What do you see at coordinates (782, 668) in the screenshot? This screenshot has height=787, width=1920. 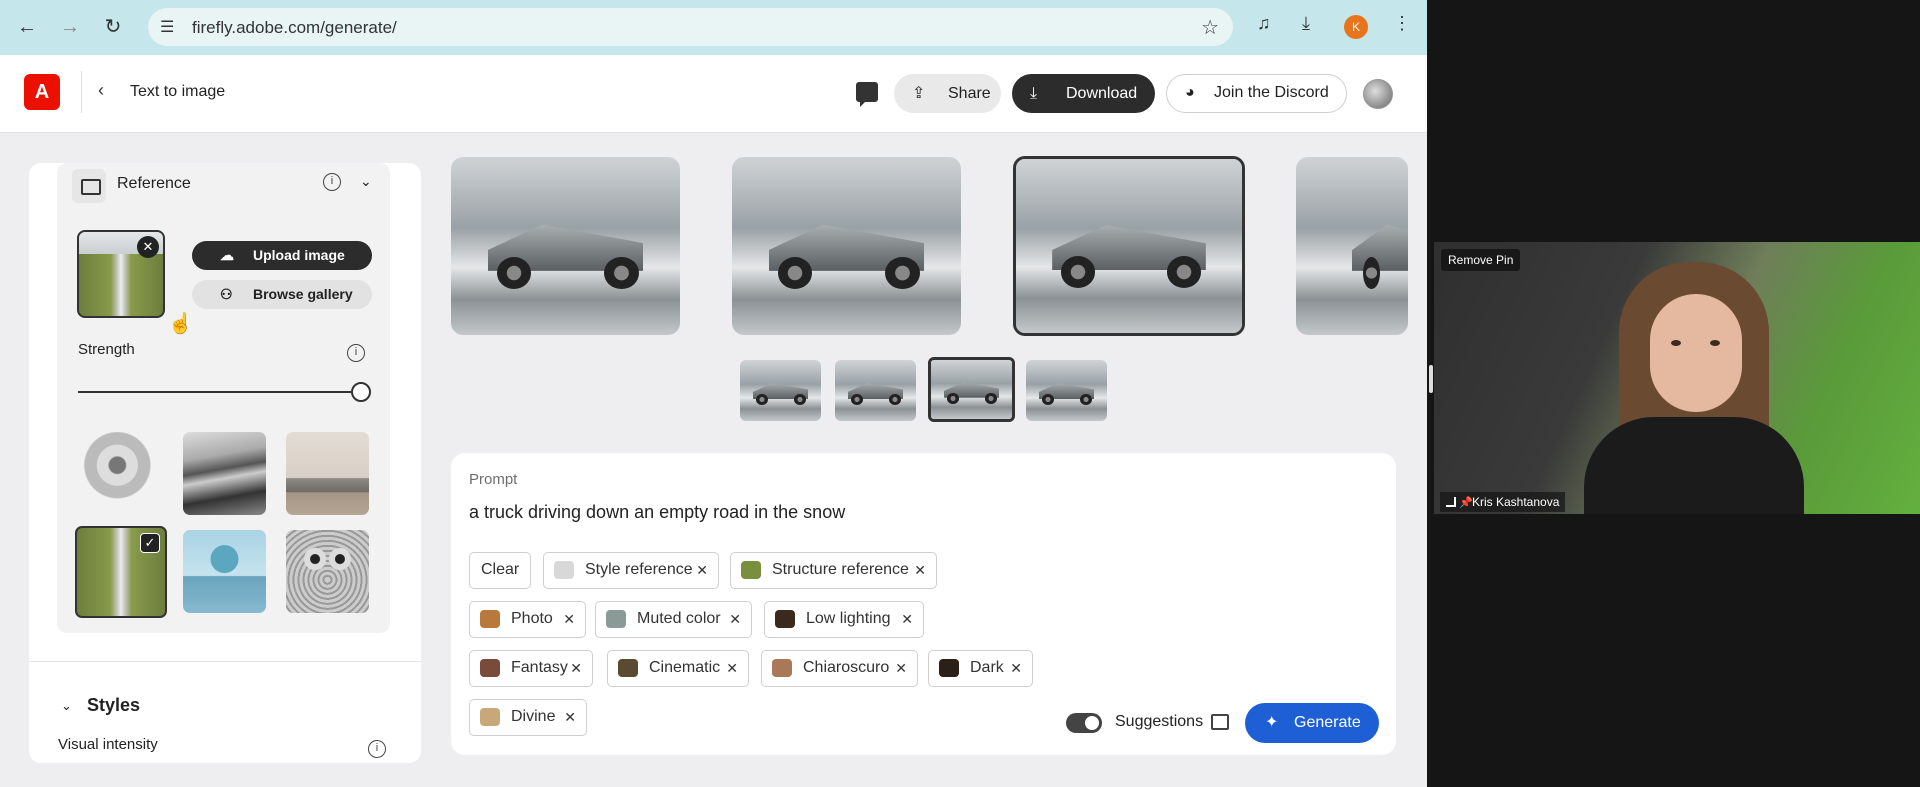 I see `chiaroscuro-swatch` at bounding box center [782, 668].